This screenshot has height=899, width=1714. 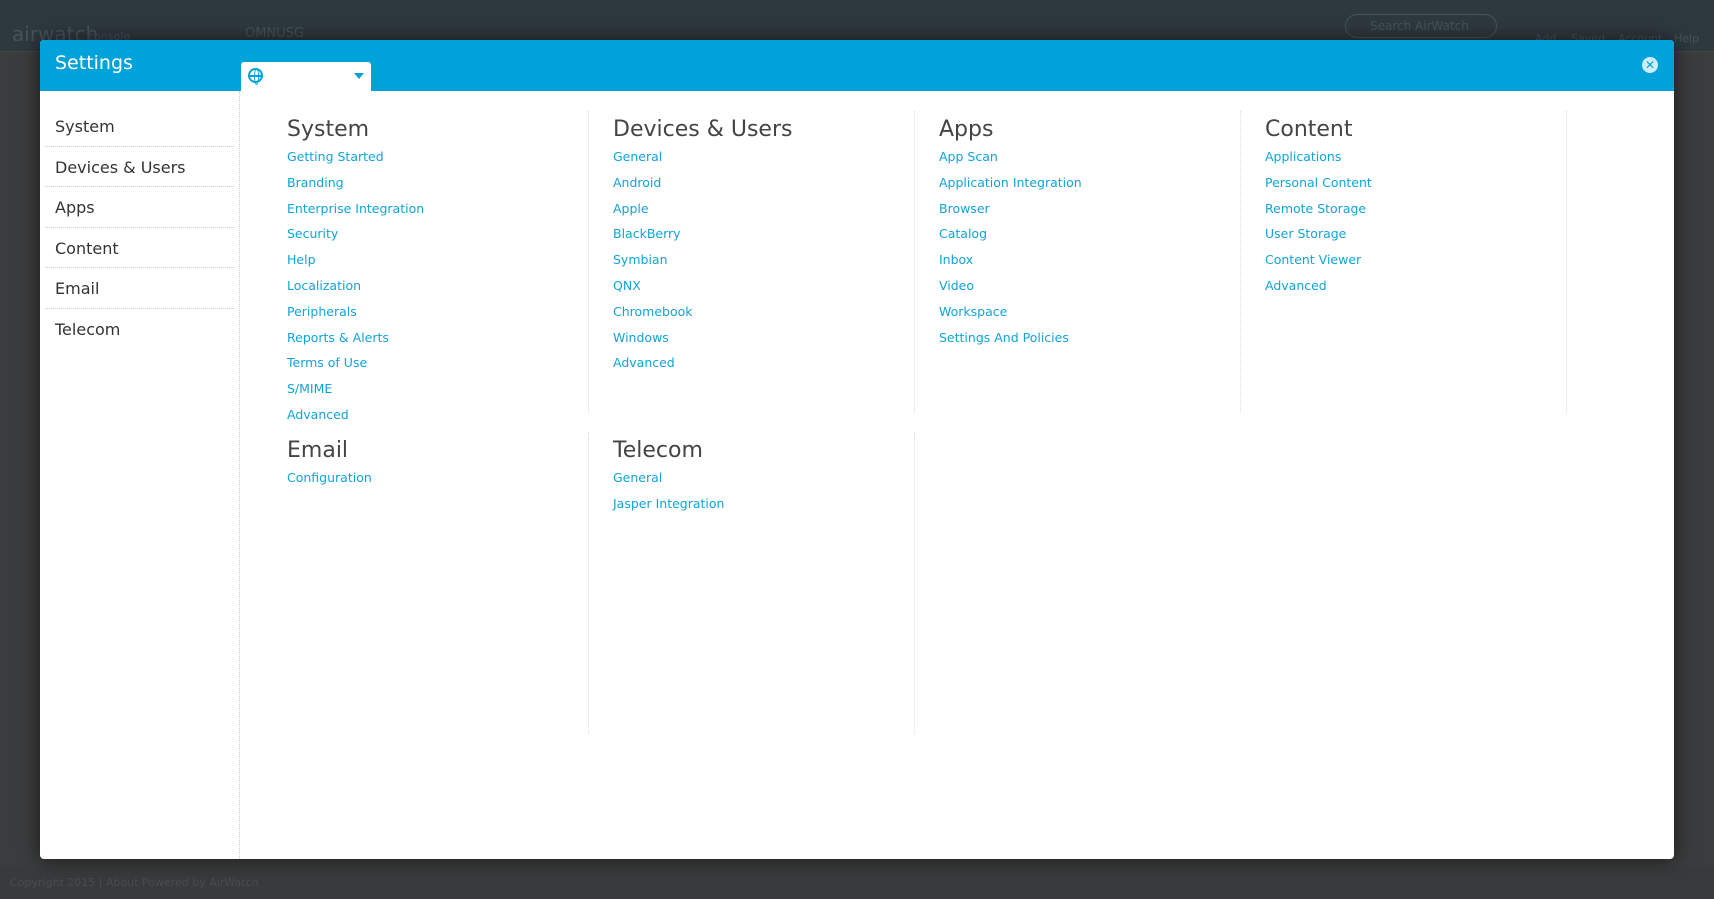 What do you see at coordinates (328, 129) in the screenshot?
I see `section-title: System` at bounding box center [328, 129].